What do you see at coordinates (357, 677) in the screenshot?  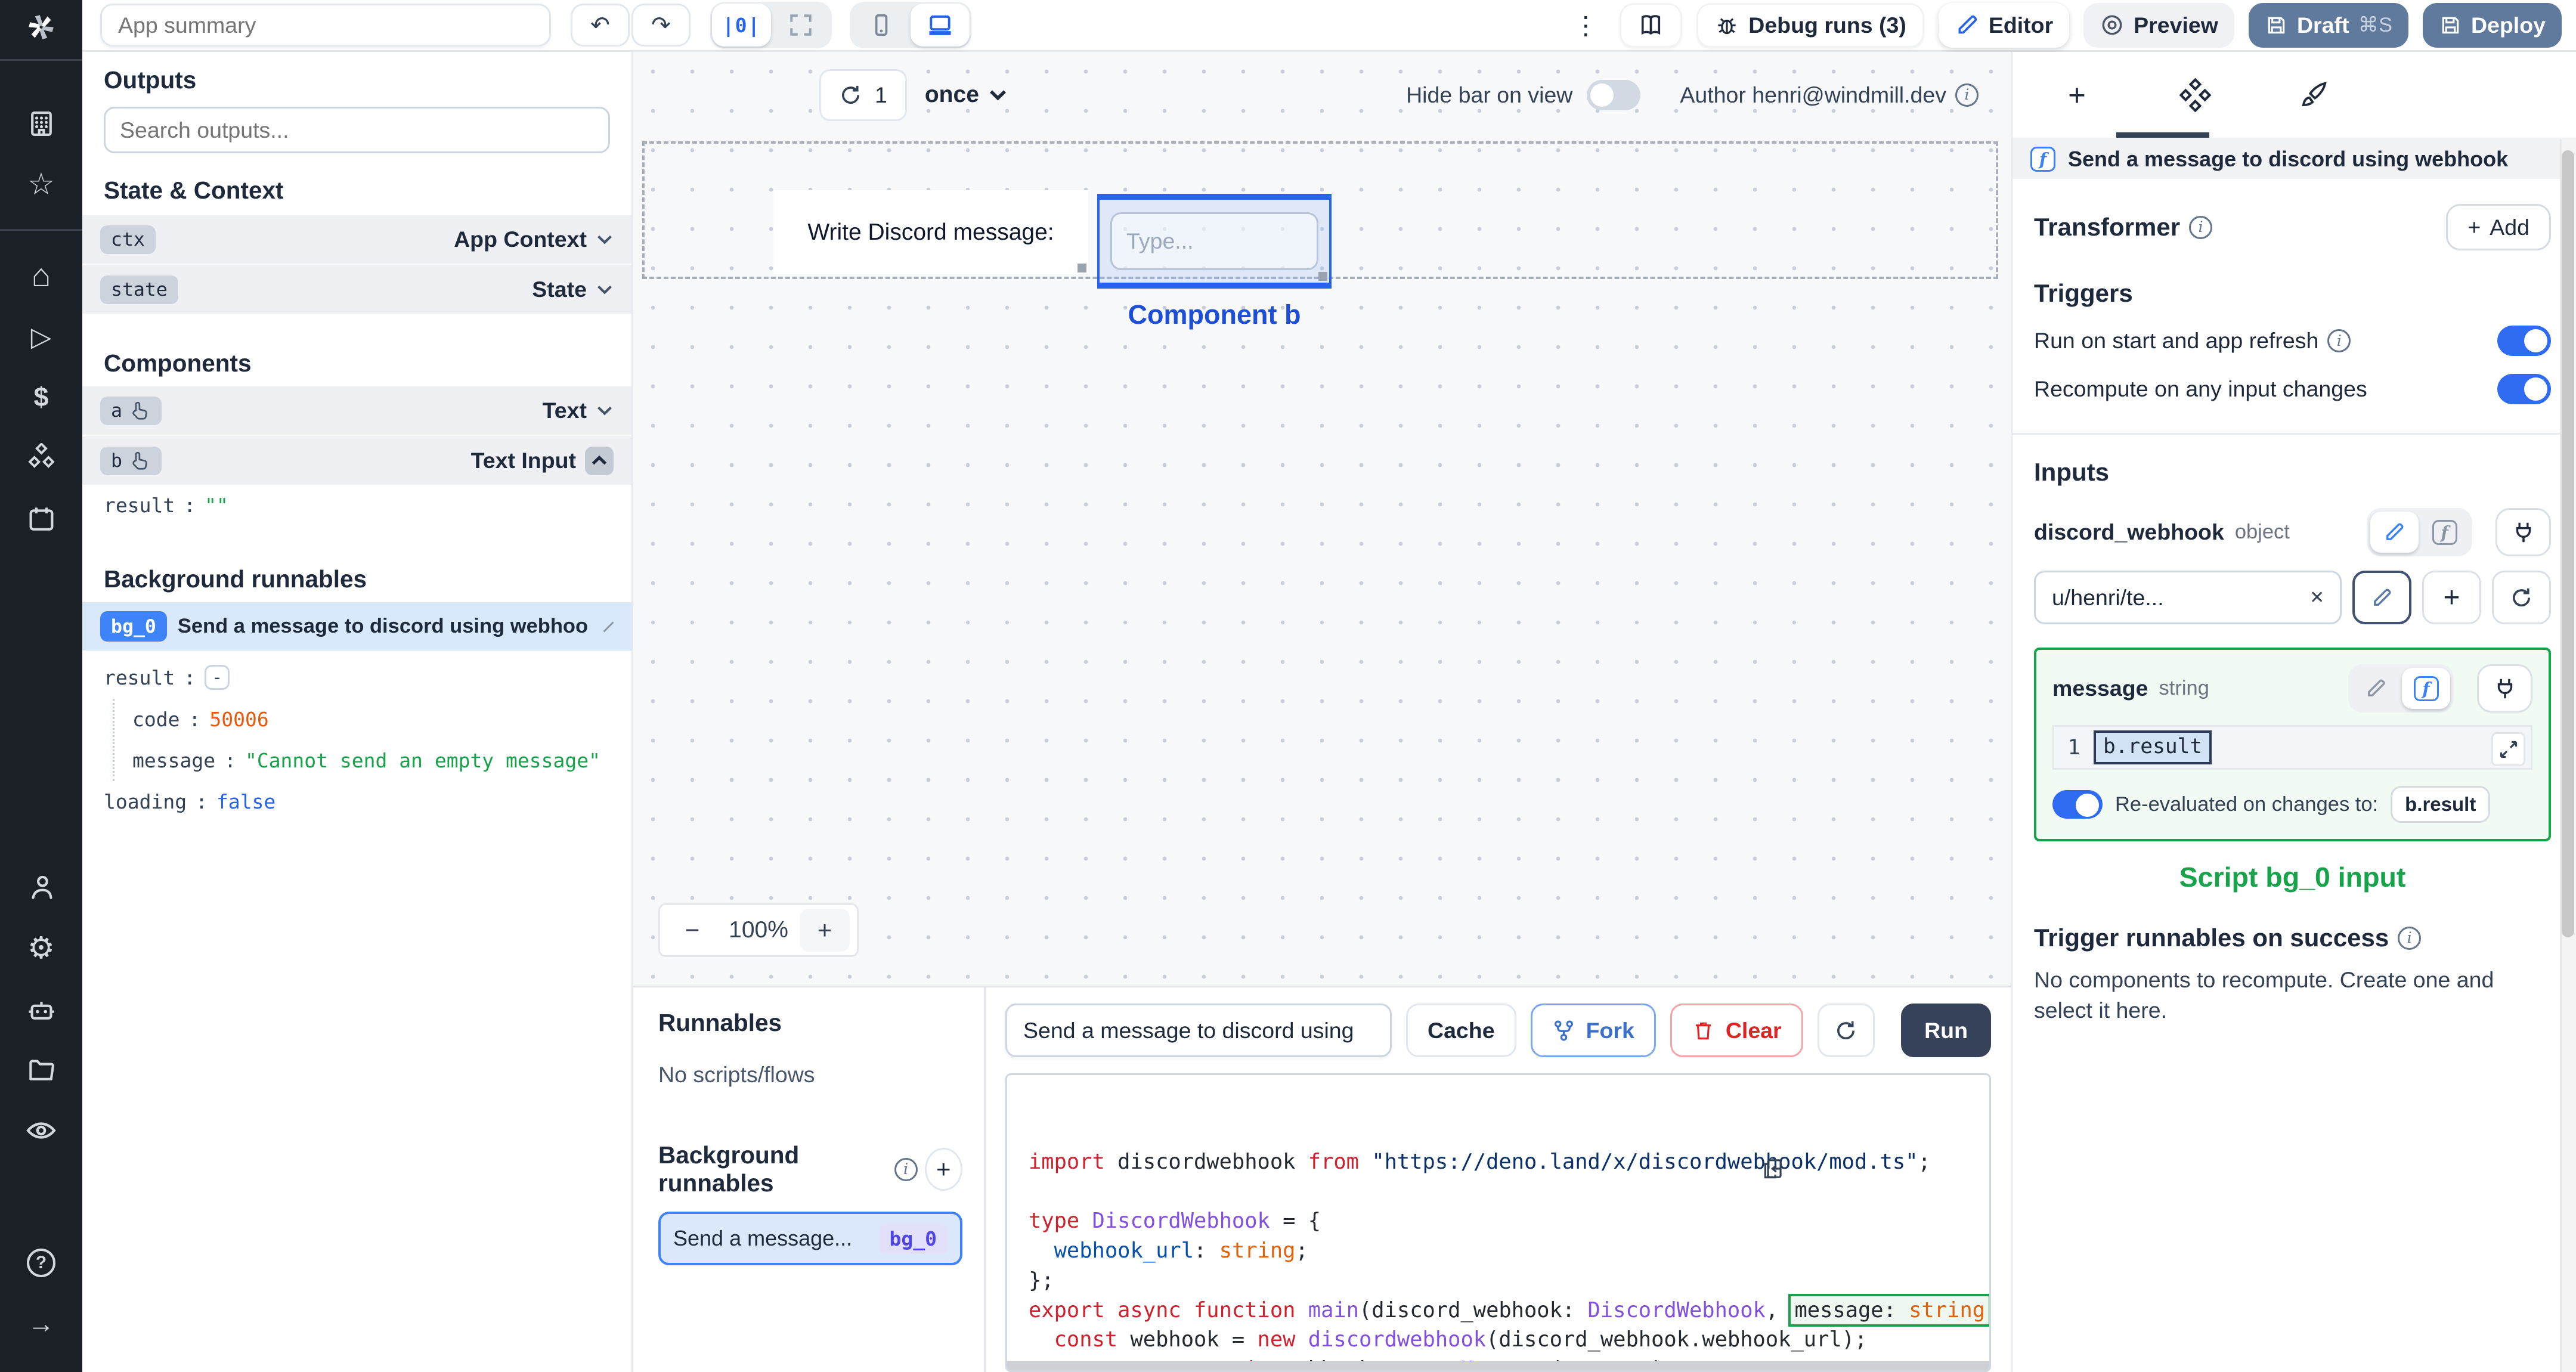 I see `bg0-result-row: result: -` at bounding box center [357, 677].